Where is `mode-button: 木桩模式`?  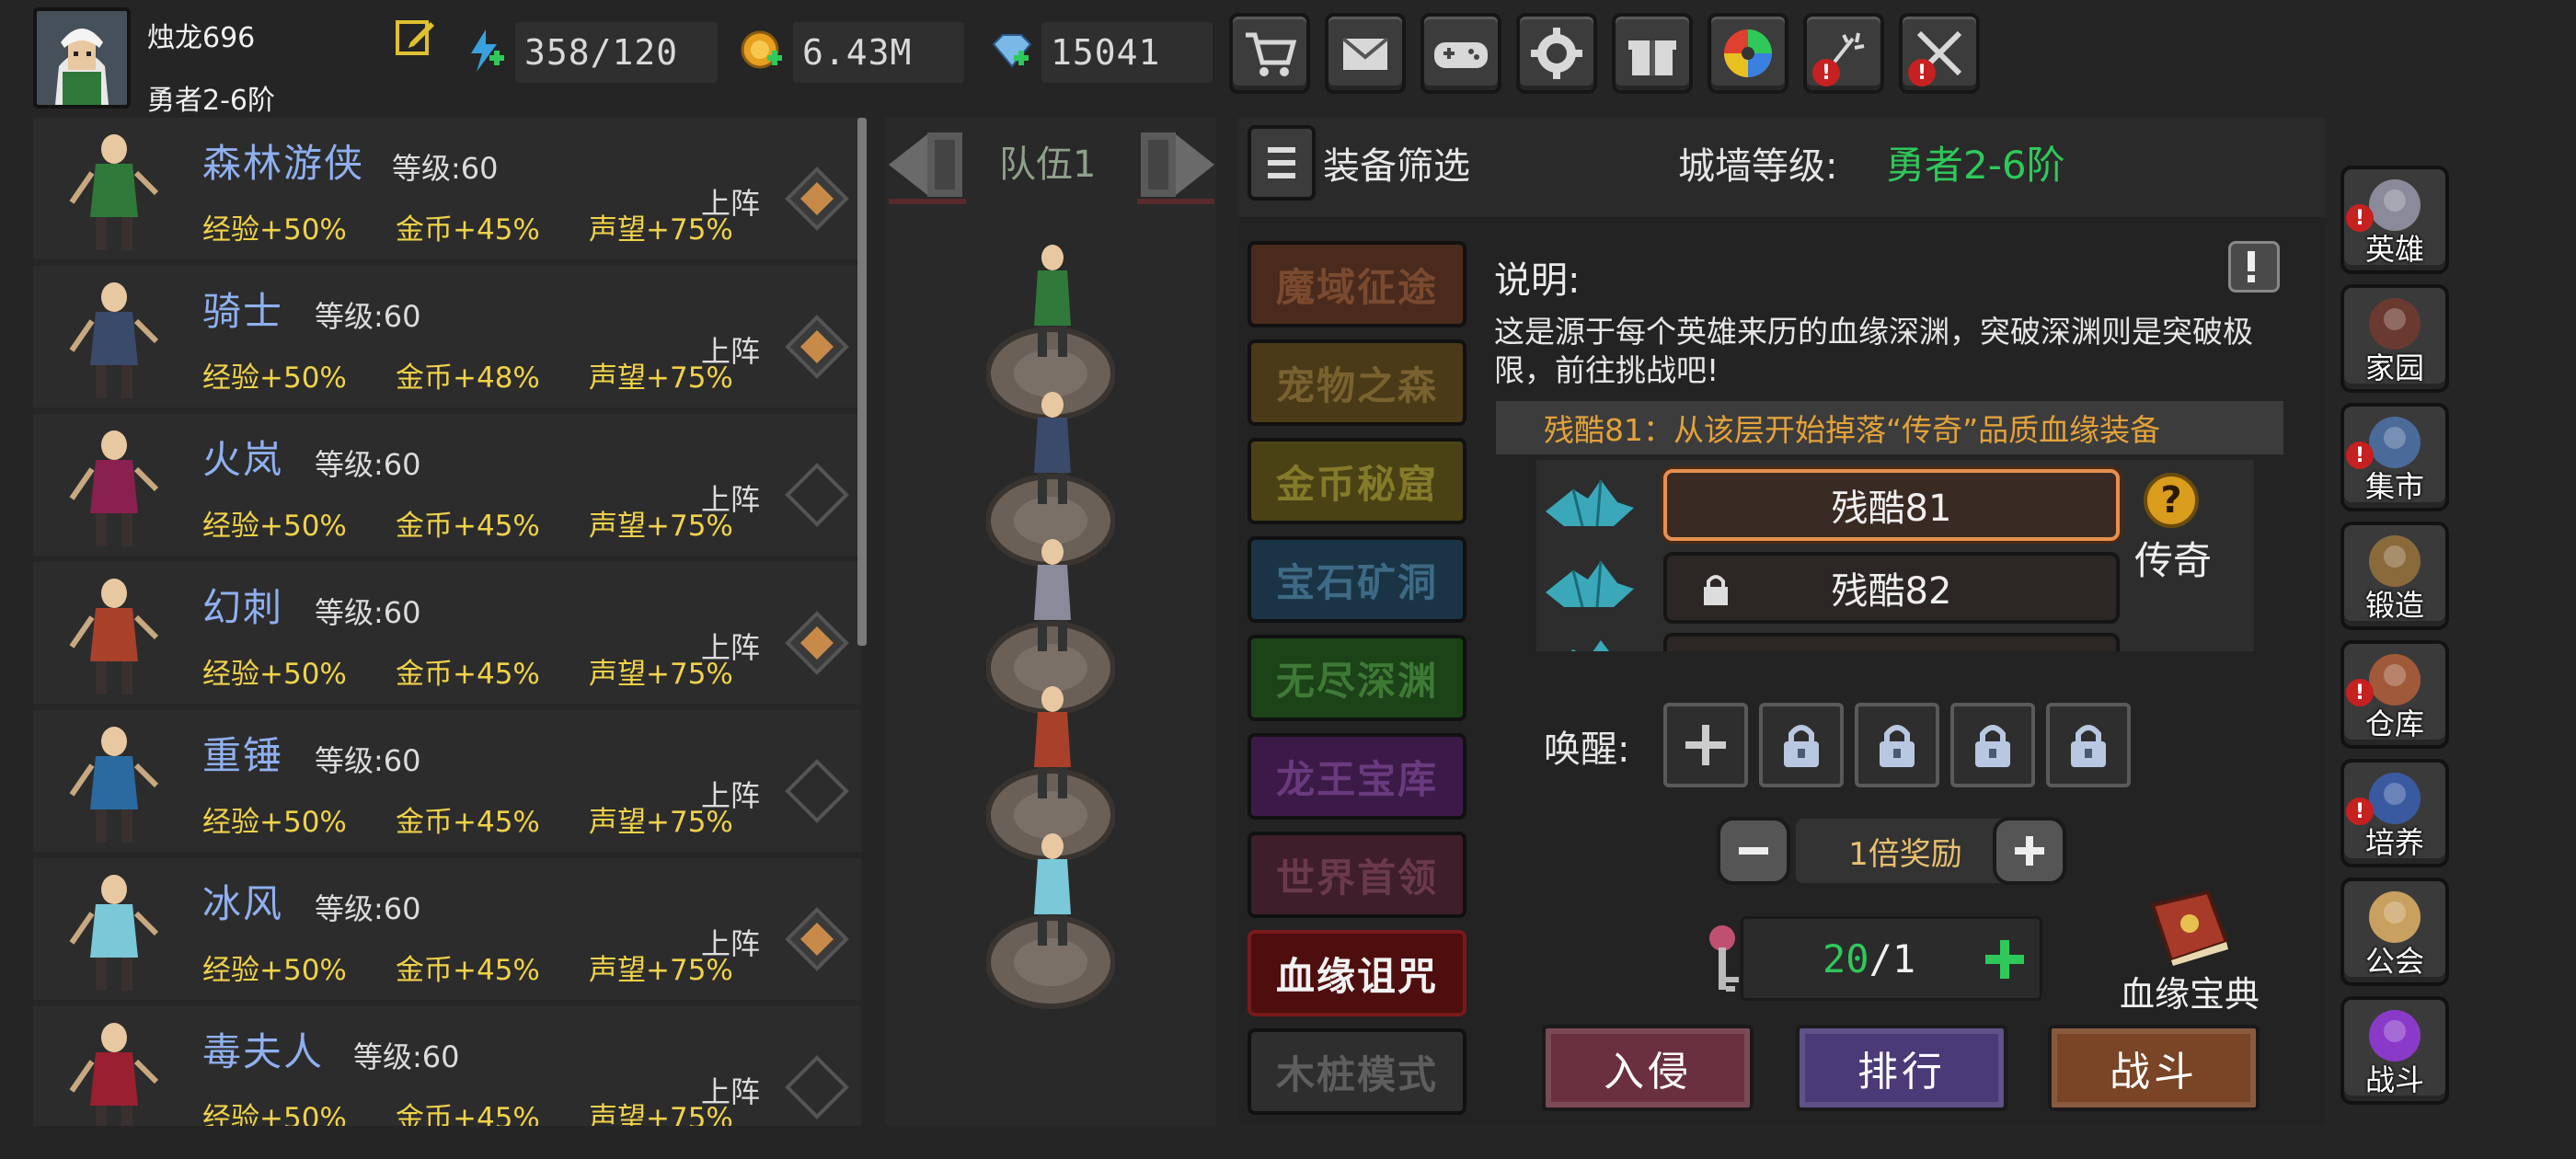
mode-button: 木桩模式 is located at coordinates (1357, 1071).